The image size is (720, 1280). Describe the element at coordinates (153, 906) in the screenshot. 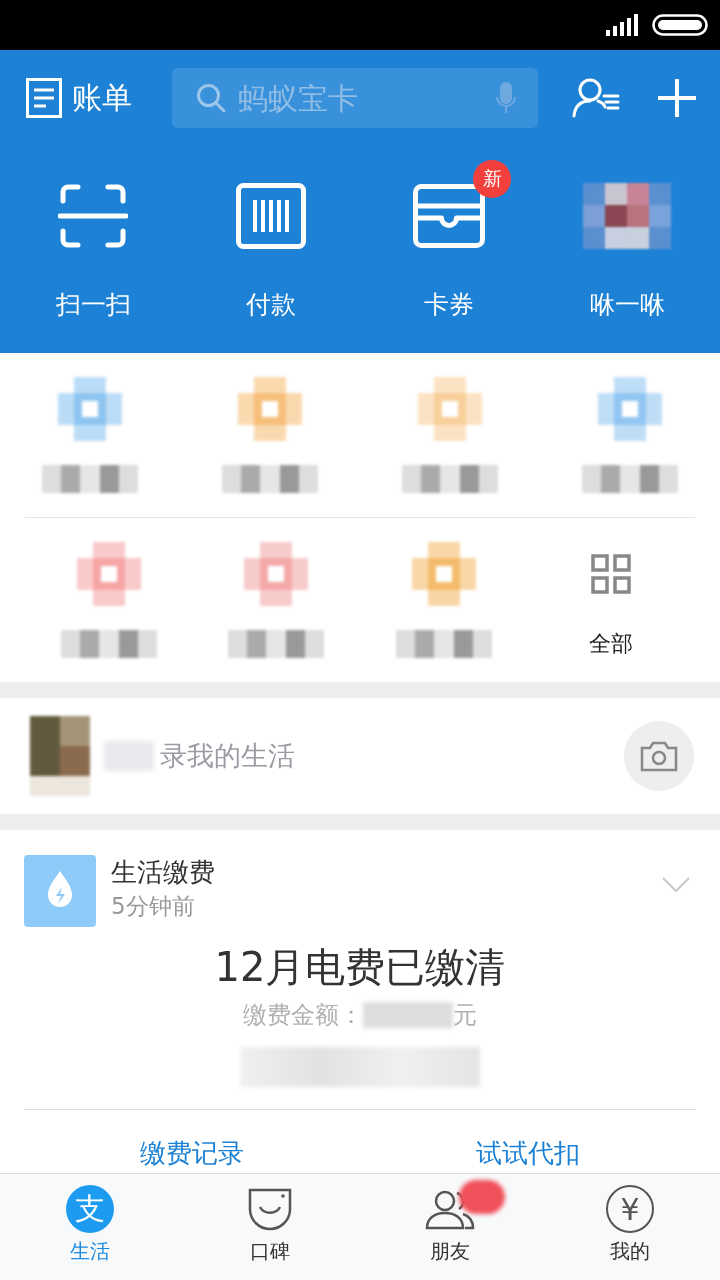

I see `card-time: 5分钟前` at that location.